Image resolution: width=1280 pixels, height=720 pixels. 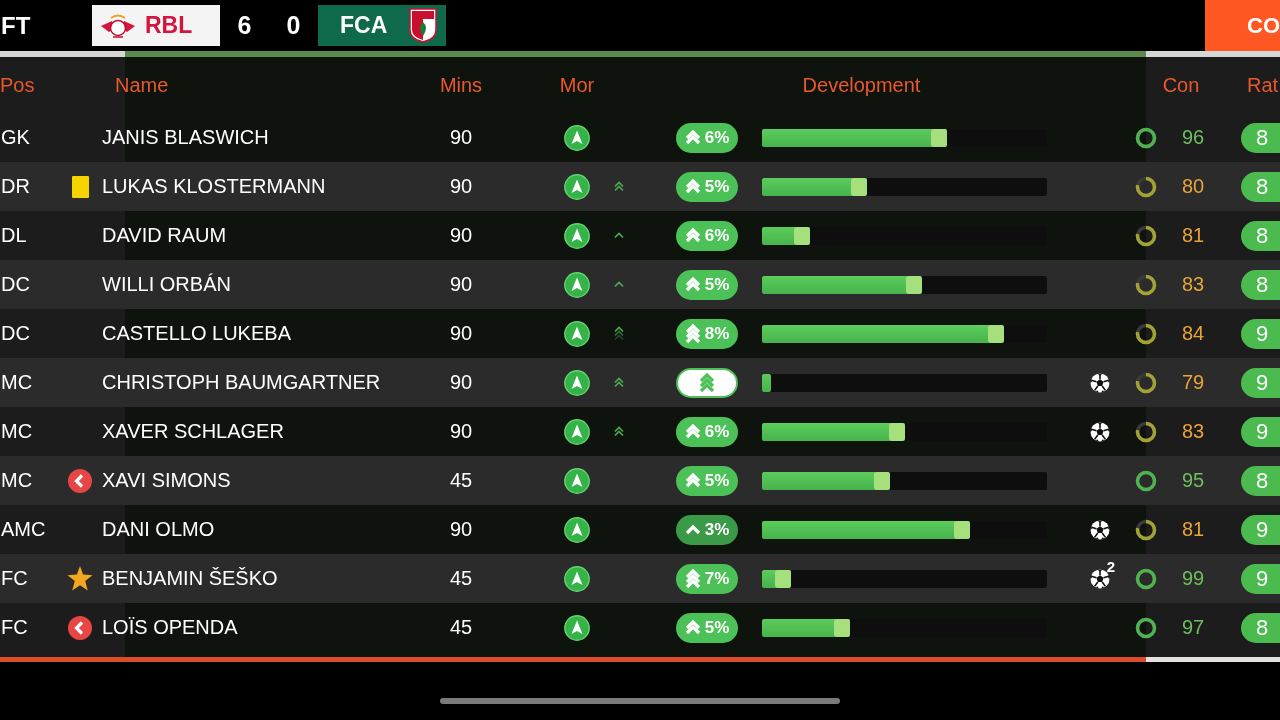 I want to click on player-name: LOÏS OPENDA, so click(x=170, y=627).